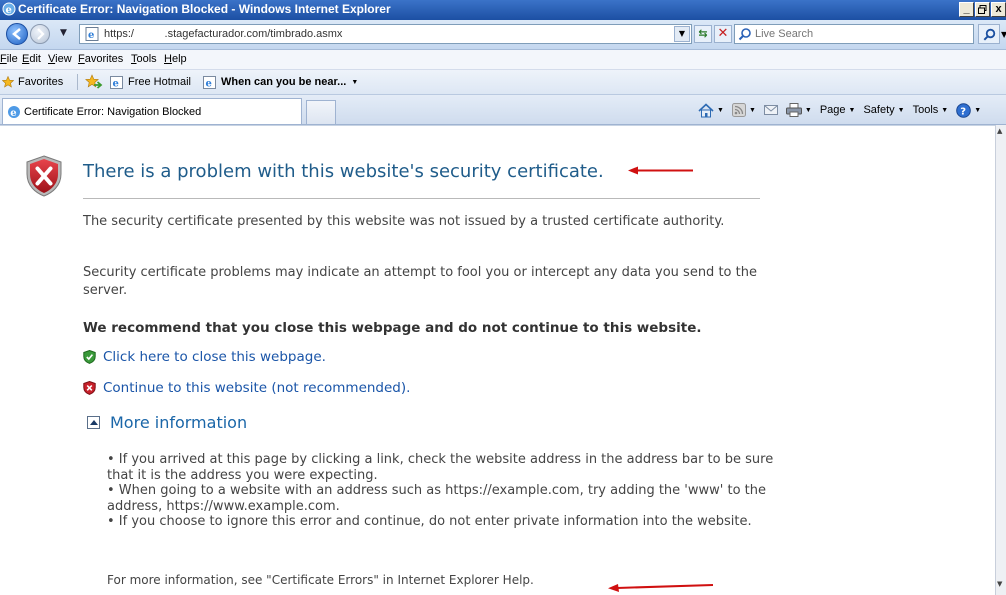 The width and height of the screenshot is (1006, 595). Describe the element at coordinates (77, 82) in the screenshot. I see `favorites-divider` at that location.